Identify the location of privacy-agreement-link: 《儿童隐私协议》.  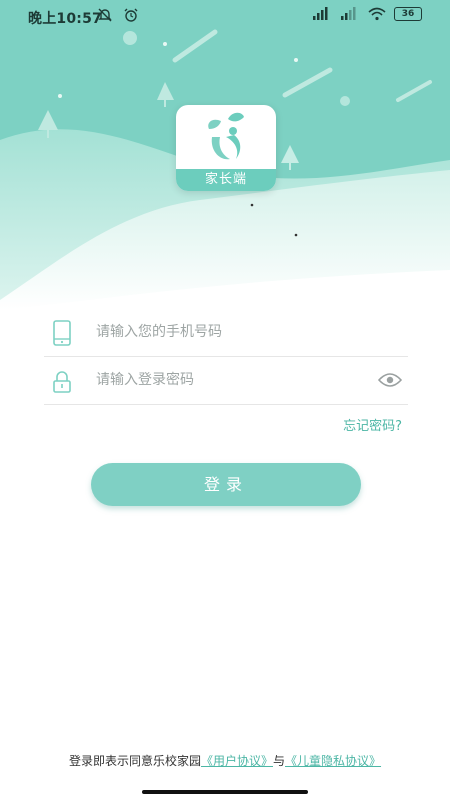
(333, 761).